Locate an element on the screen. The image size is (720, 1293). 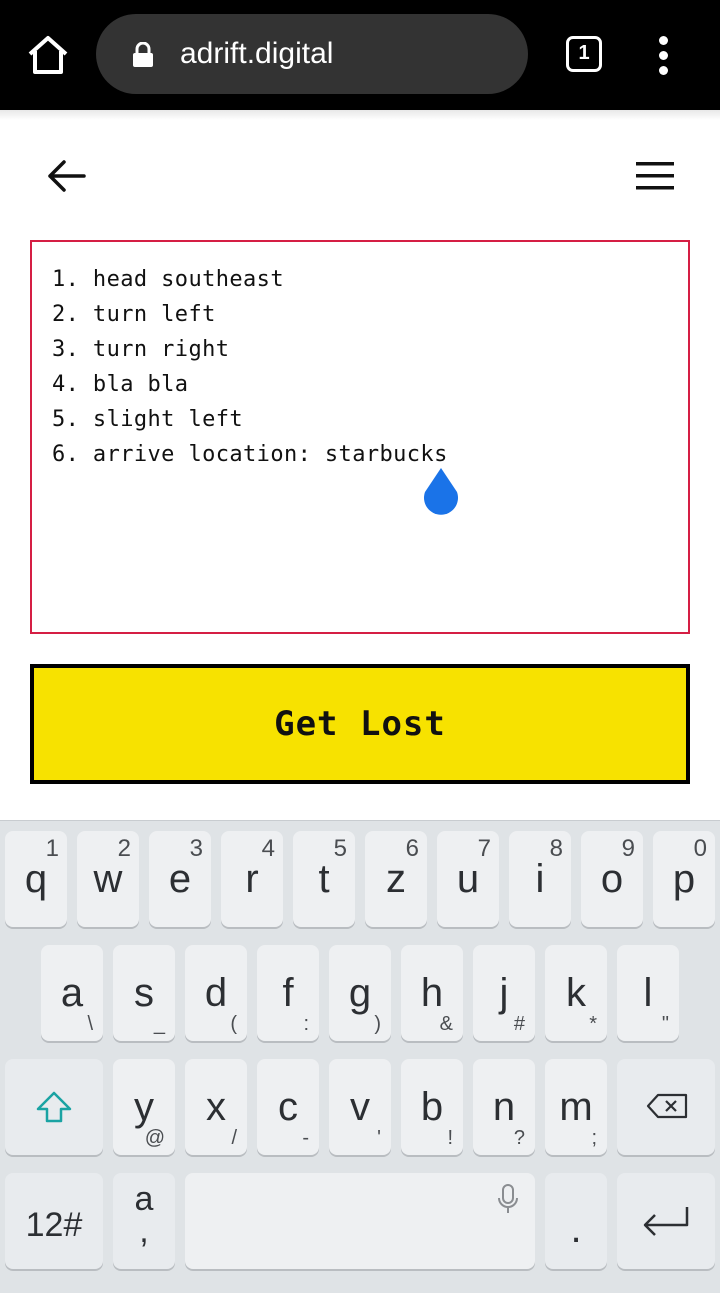
key-label: d is located at coordinates (216, 993).